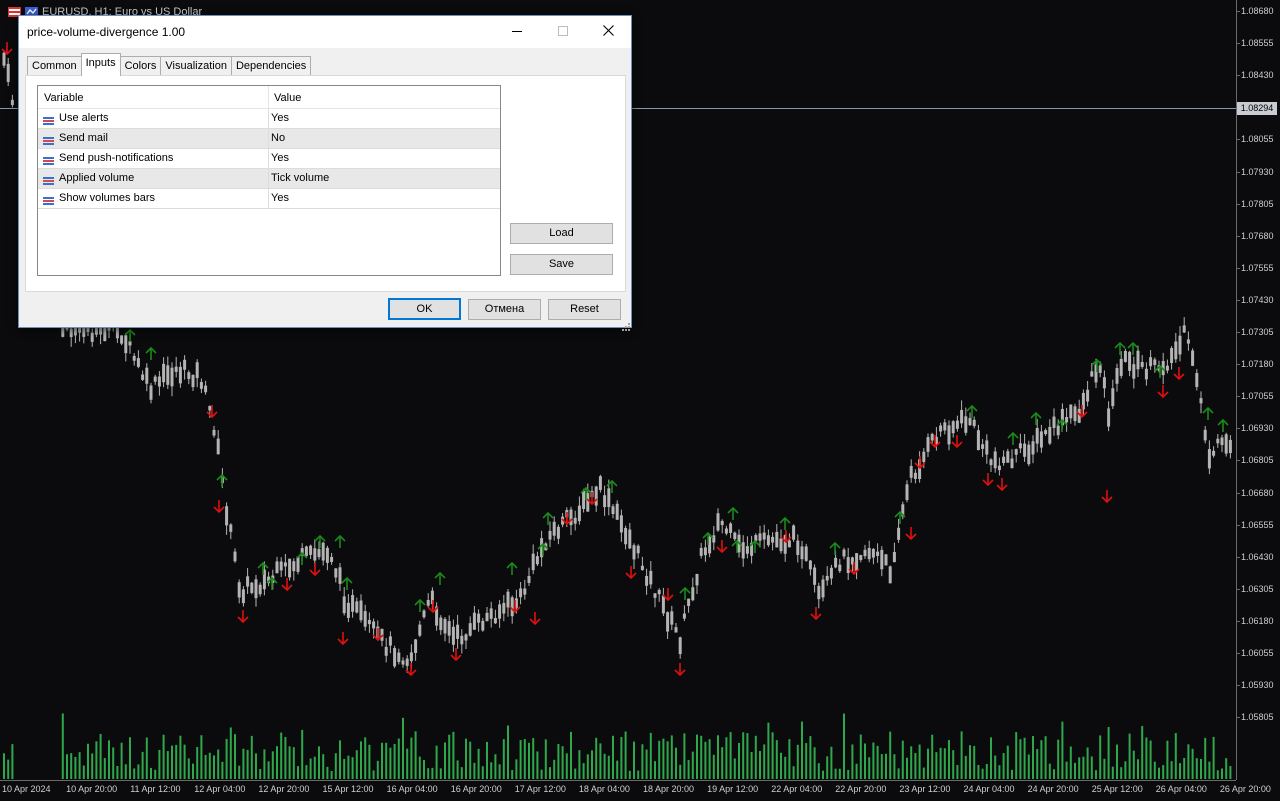 This screenshot has height=801, width=1280. What do you see at coordinates (1257, 267) in the screenshot?
I see `price-axis-label: 1.07555` at bounding box center [1257, 267].